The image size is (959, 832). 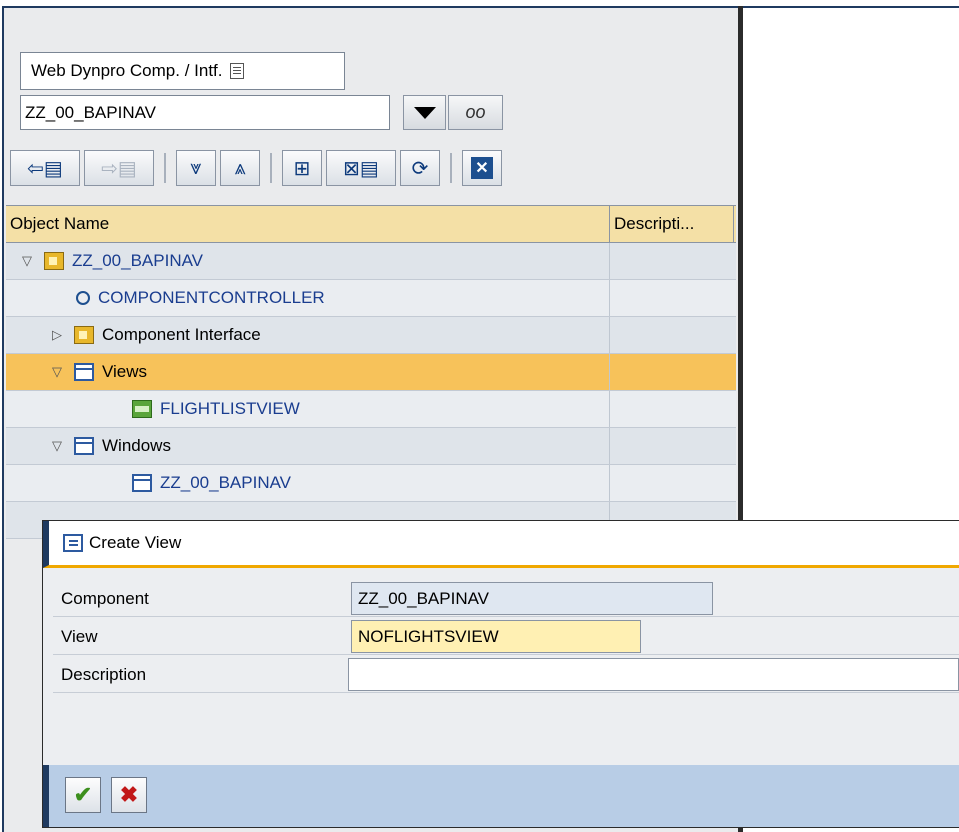 What do you see at coordinates (136, 446) in the screenshot?
I see `tree-node-label: Windows` at bounding box center [136, 446].